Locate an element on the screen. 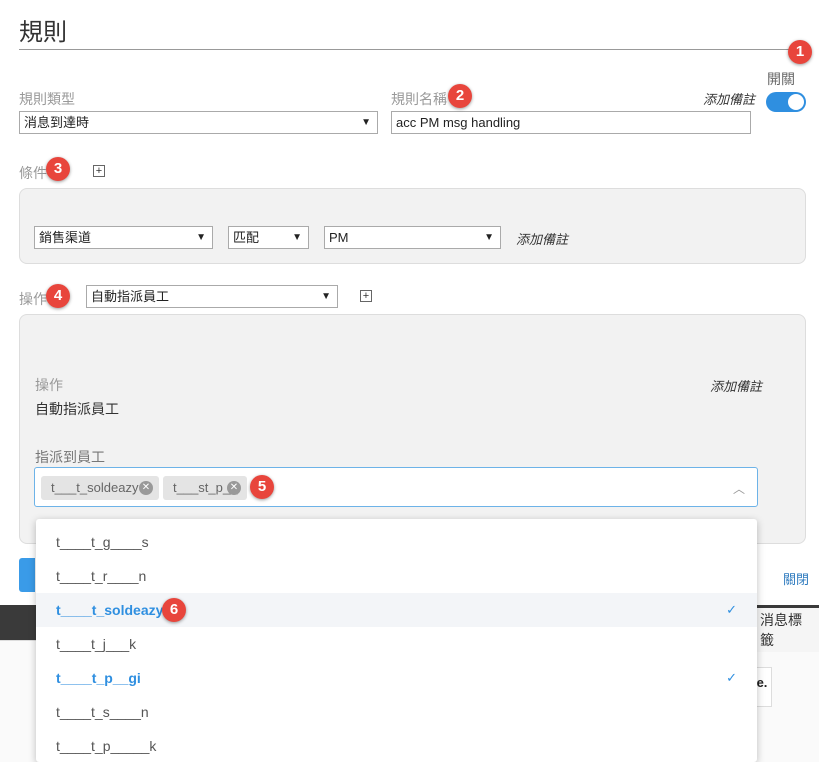 This screenshot has width=819, height=762. condition-value-select: PM ▼ is located at coordinates (412, 237).